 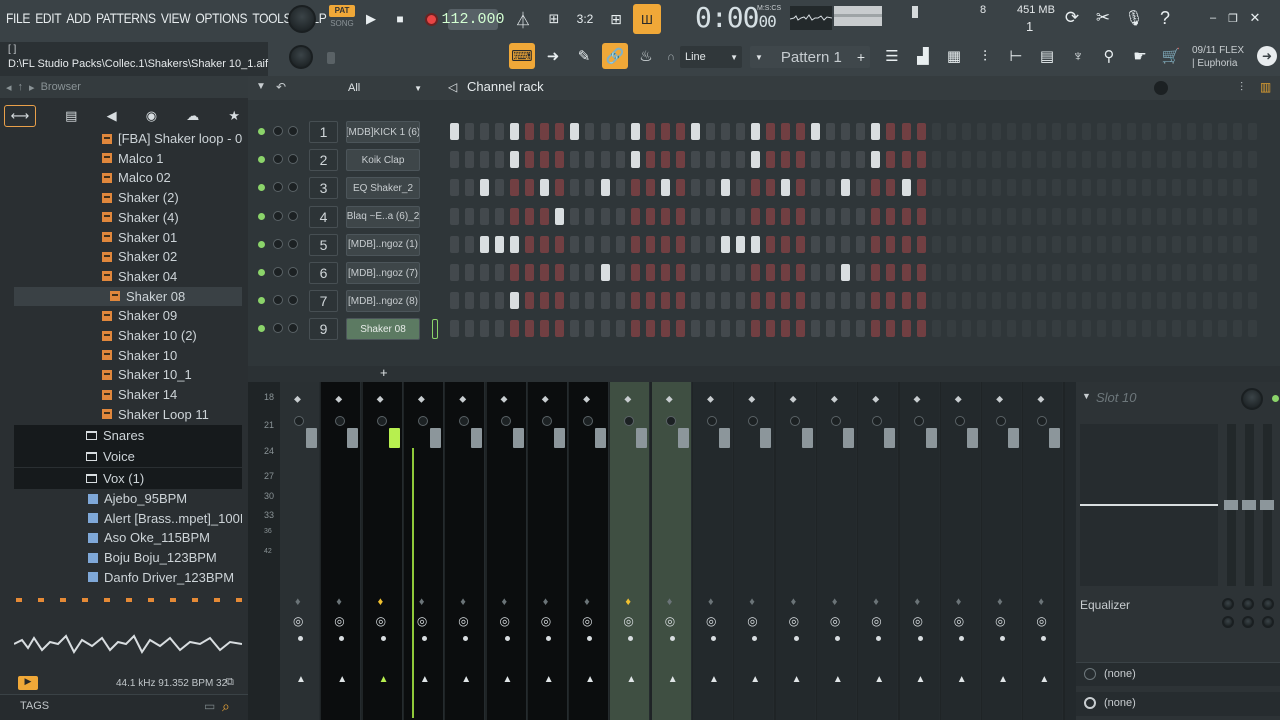 I want to click on eq-low-slider, so click(x=1231, y=505).